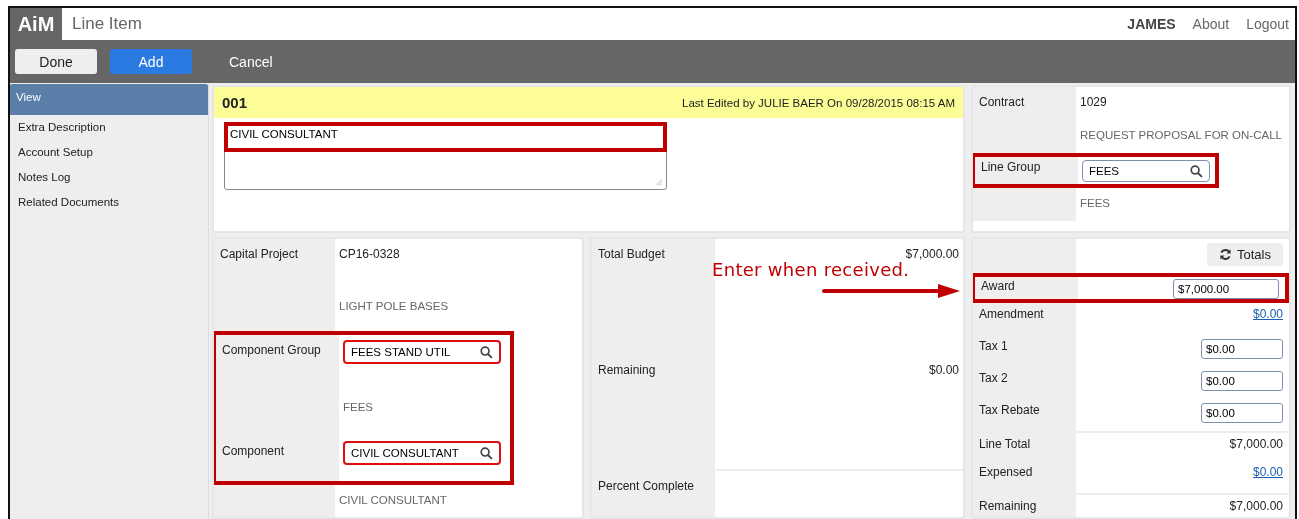 The image size is (1299, 519). I want to click on label-cell: Percent Complete, so click(653, 494).